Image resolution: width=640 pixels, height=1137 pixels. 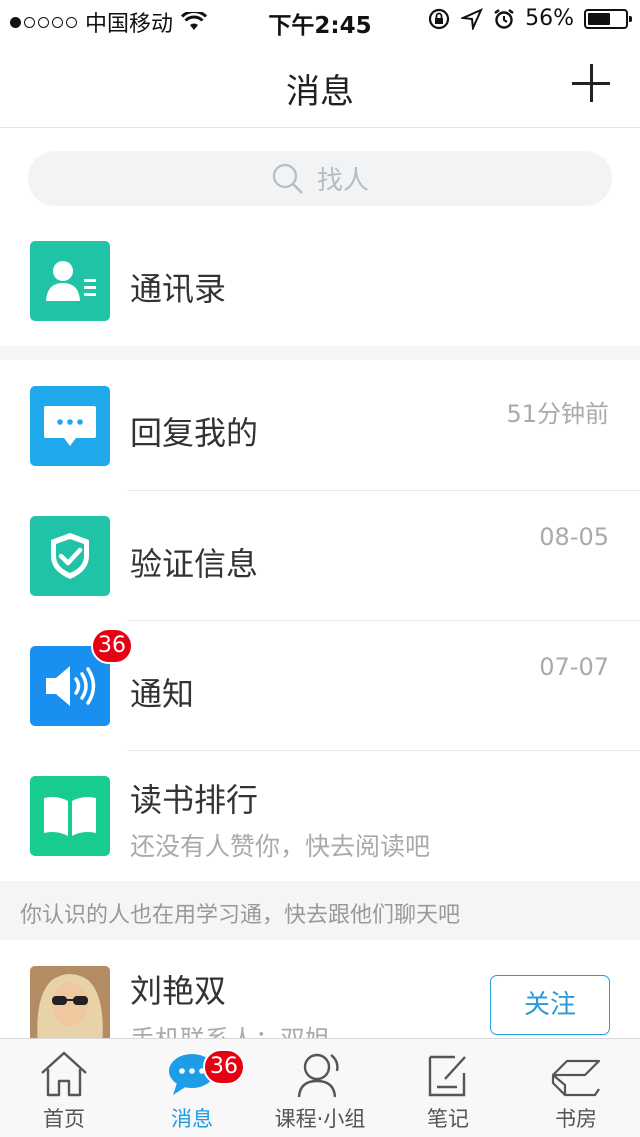 I want to click on tab-messages: 36 消息, so click(x=192, y=1088).